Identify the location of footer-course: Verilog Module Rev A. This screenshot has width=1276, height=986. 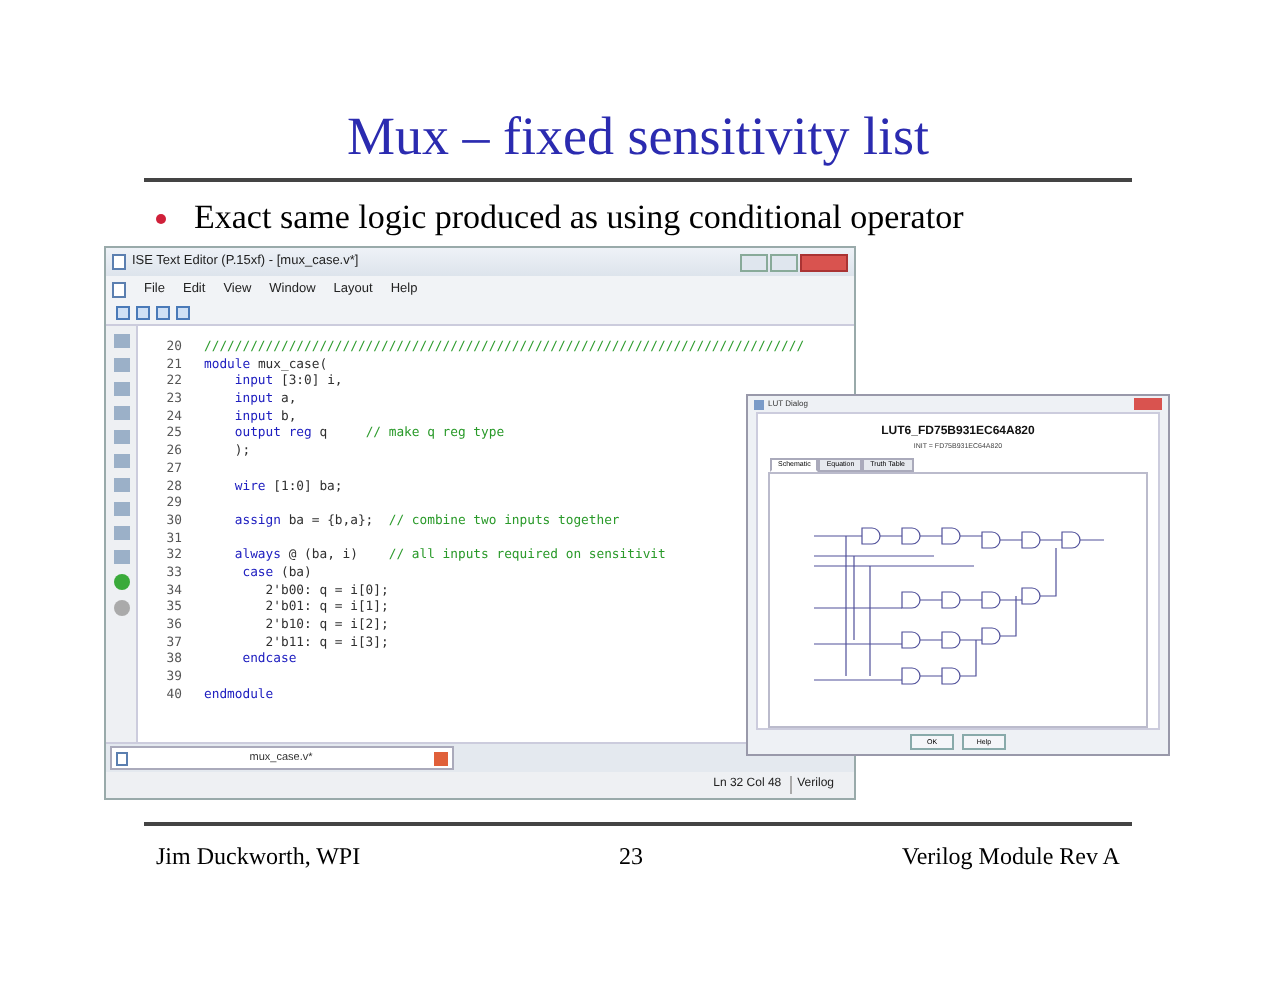
(1010, 857).